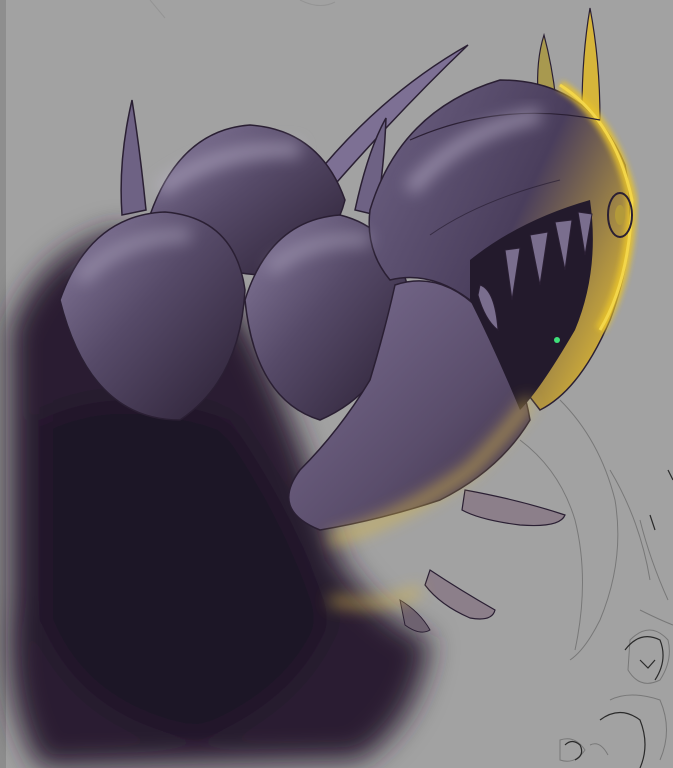 The height and width of the screenshot is (768, 673). I want to click on eye-icon, so click(557, 340).